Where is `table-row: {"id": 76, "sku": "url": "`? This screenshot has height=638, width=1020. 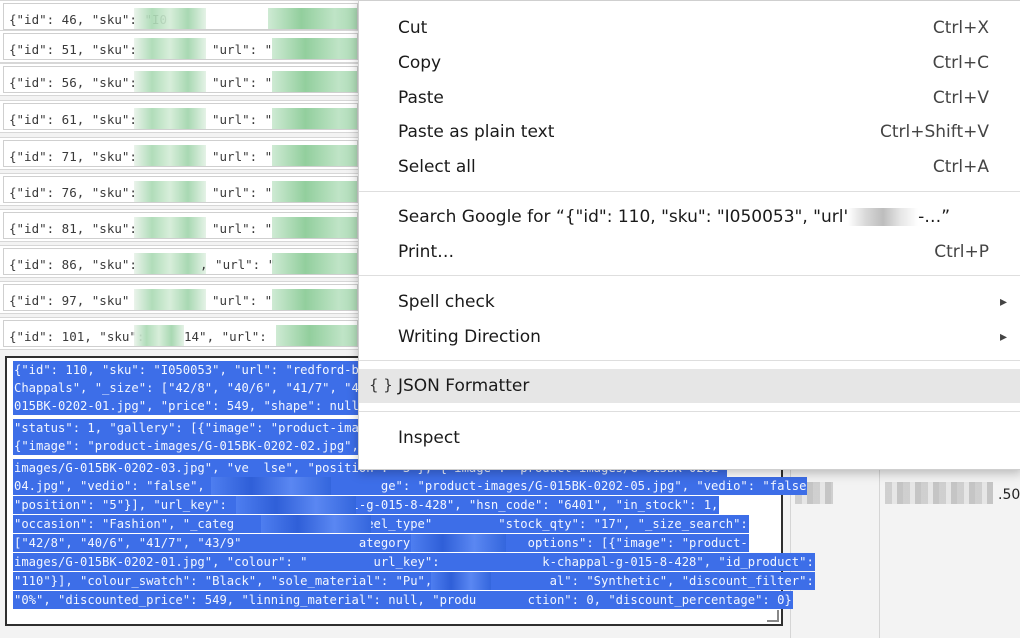 table-row: {"id": 76, "sku": "url": " is located at coordinates (180, 189).